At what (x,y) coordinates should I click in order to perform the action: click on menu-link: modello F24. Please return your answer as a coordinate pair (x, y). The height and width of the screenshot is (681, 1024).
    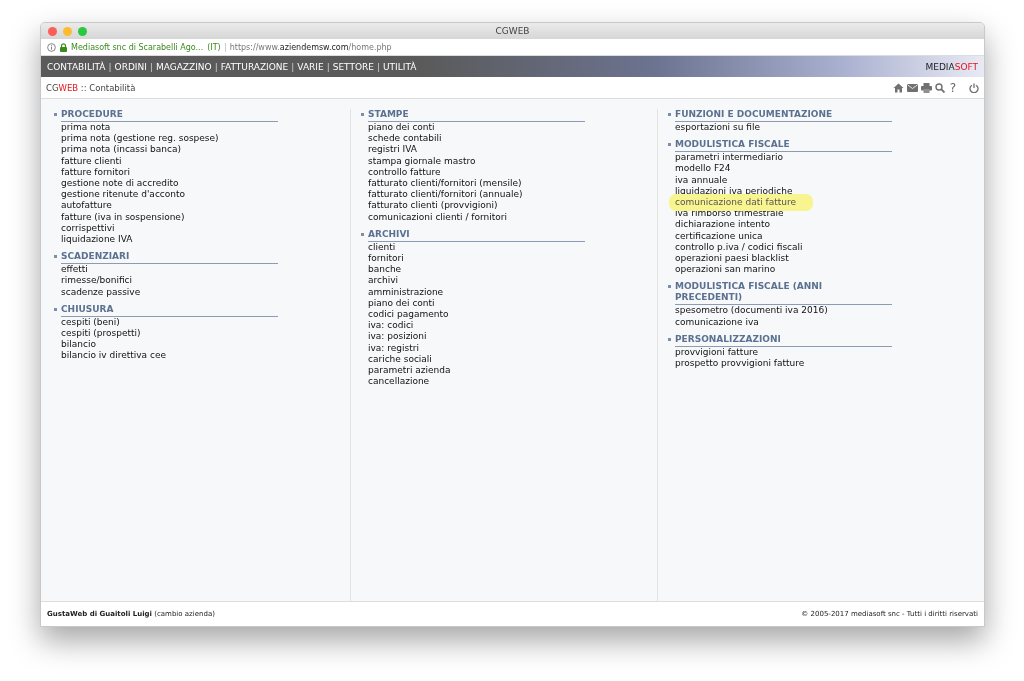
    Looking at the image, I should click on (703, 169).